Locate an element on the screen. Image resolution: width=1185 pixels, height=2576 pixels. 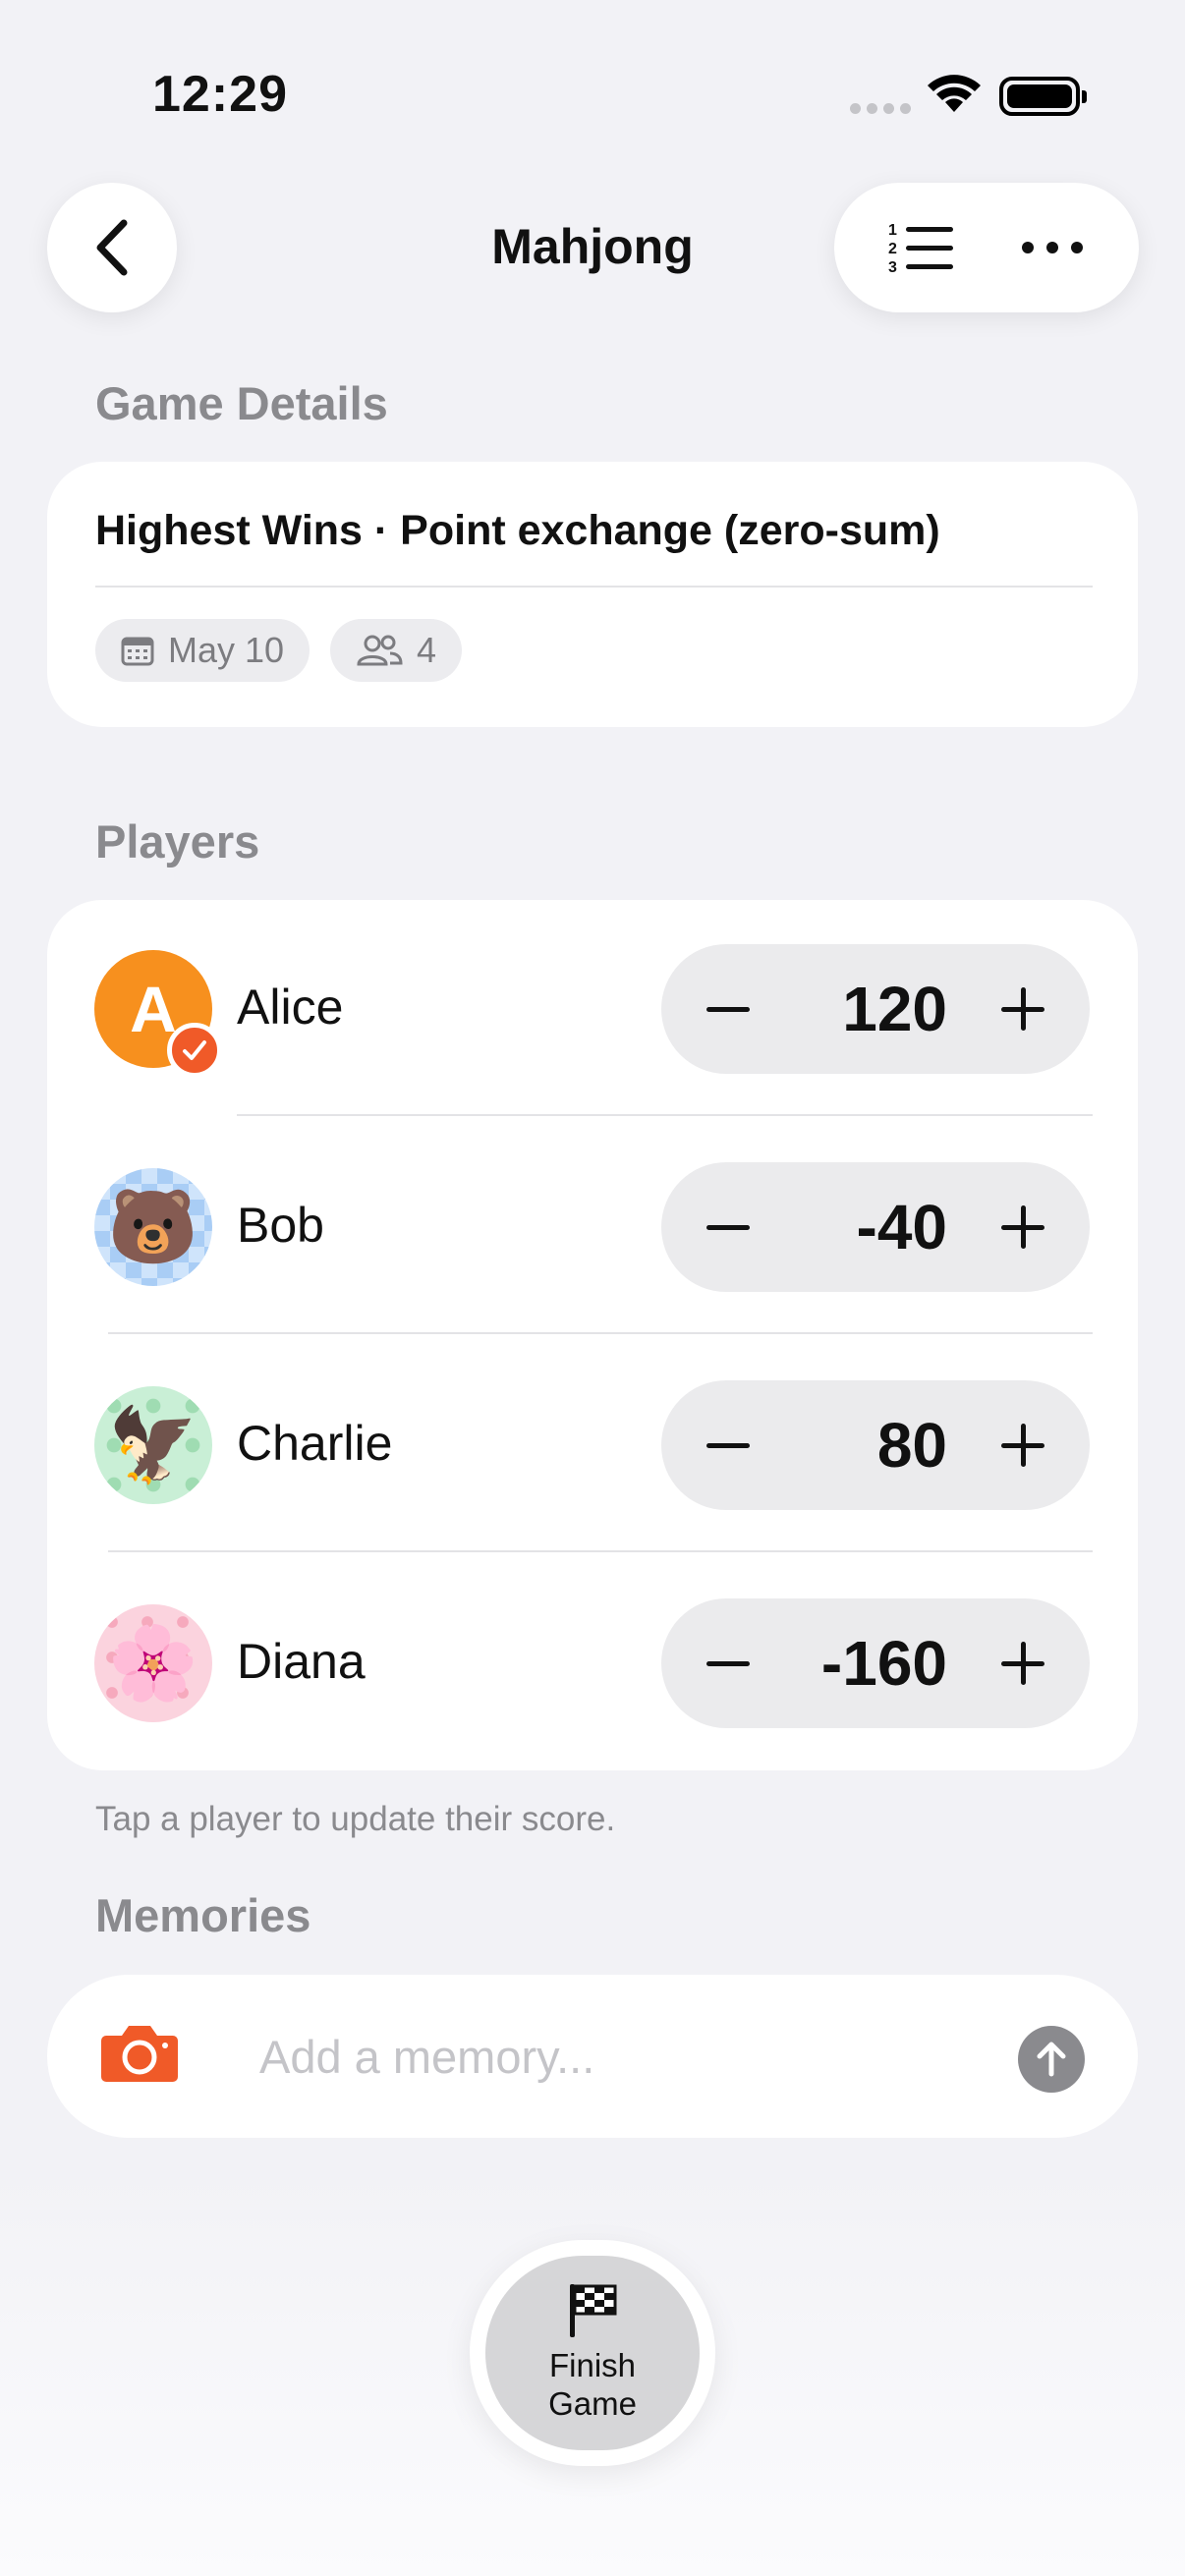
arrow-up-icon is located at coordinates (1052, 2059).